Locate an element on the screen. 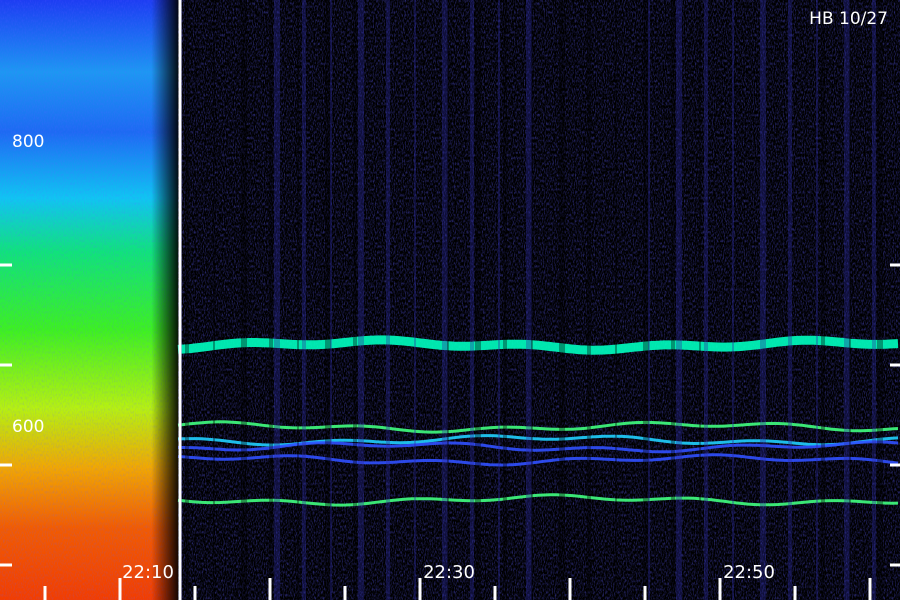  chart-title: HB 10/27 is located at coordinates (848, 19).